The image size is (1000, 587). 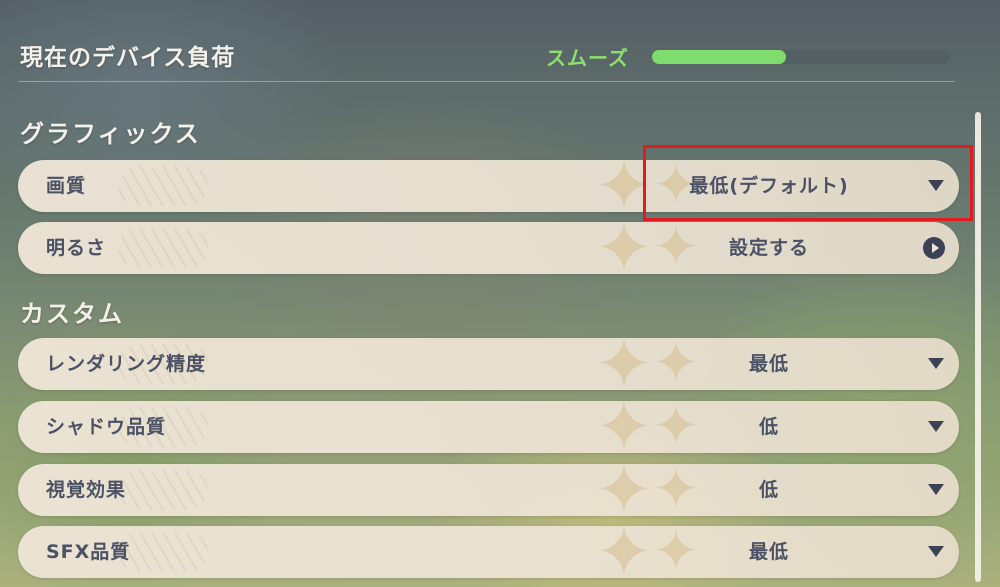 What do you see at coordinates (768, 427) in the screenshot?
I see `shadow-quality-value: 低` at bounding box center [768, 427].